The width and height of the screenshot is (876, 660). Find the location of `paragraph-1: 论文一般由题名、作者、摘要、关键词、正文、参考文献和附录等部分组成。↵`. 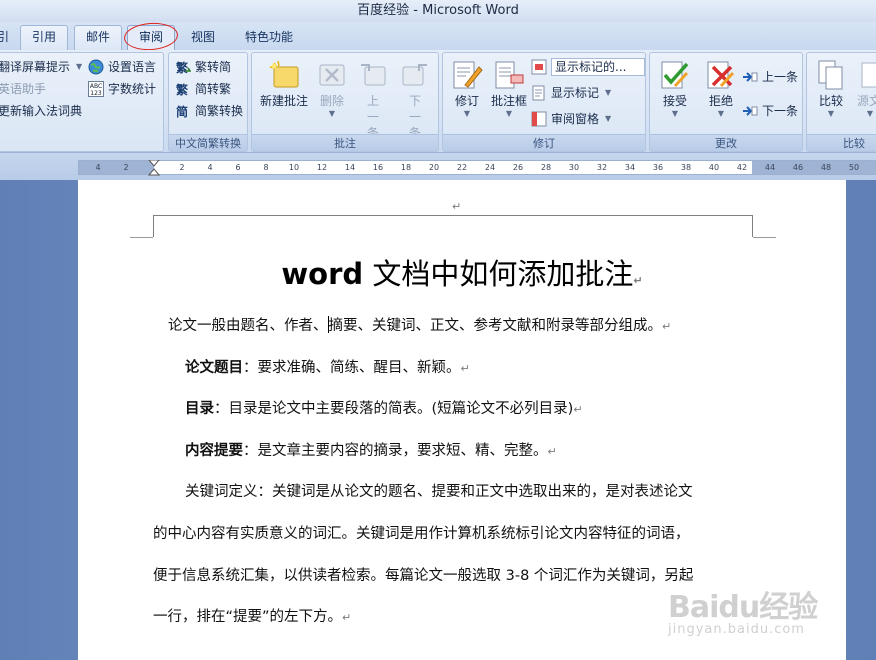

paragraph-1: 论文一般由题名、作者、摘要、关键词、正文、参考文献和附录等部分组成。↵ is located at coordinates (419, 324).